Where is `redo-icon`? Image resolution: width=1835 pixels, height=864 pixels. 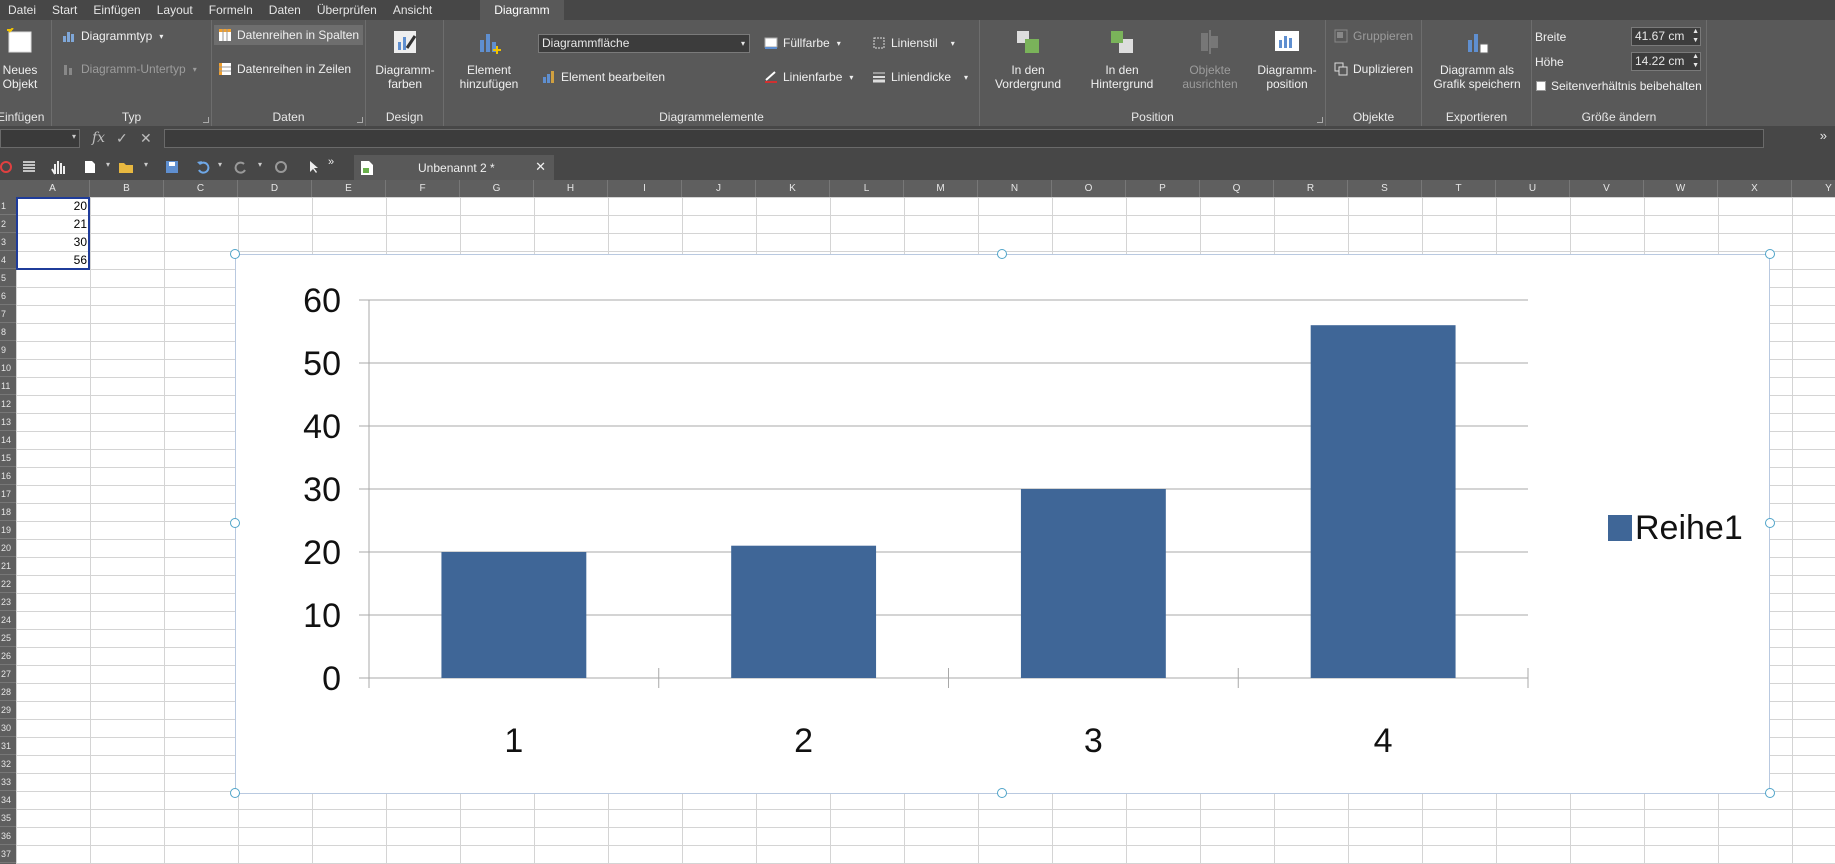 redo-icon is located at coordinates (241, 167).